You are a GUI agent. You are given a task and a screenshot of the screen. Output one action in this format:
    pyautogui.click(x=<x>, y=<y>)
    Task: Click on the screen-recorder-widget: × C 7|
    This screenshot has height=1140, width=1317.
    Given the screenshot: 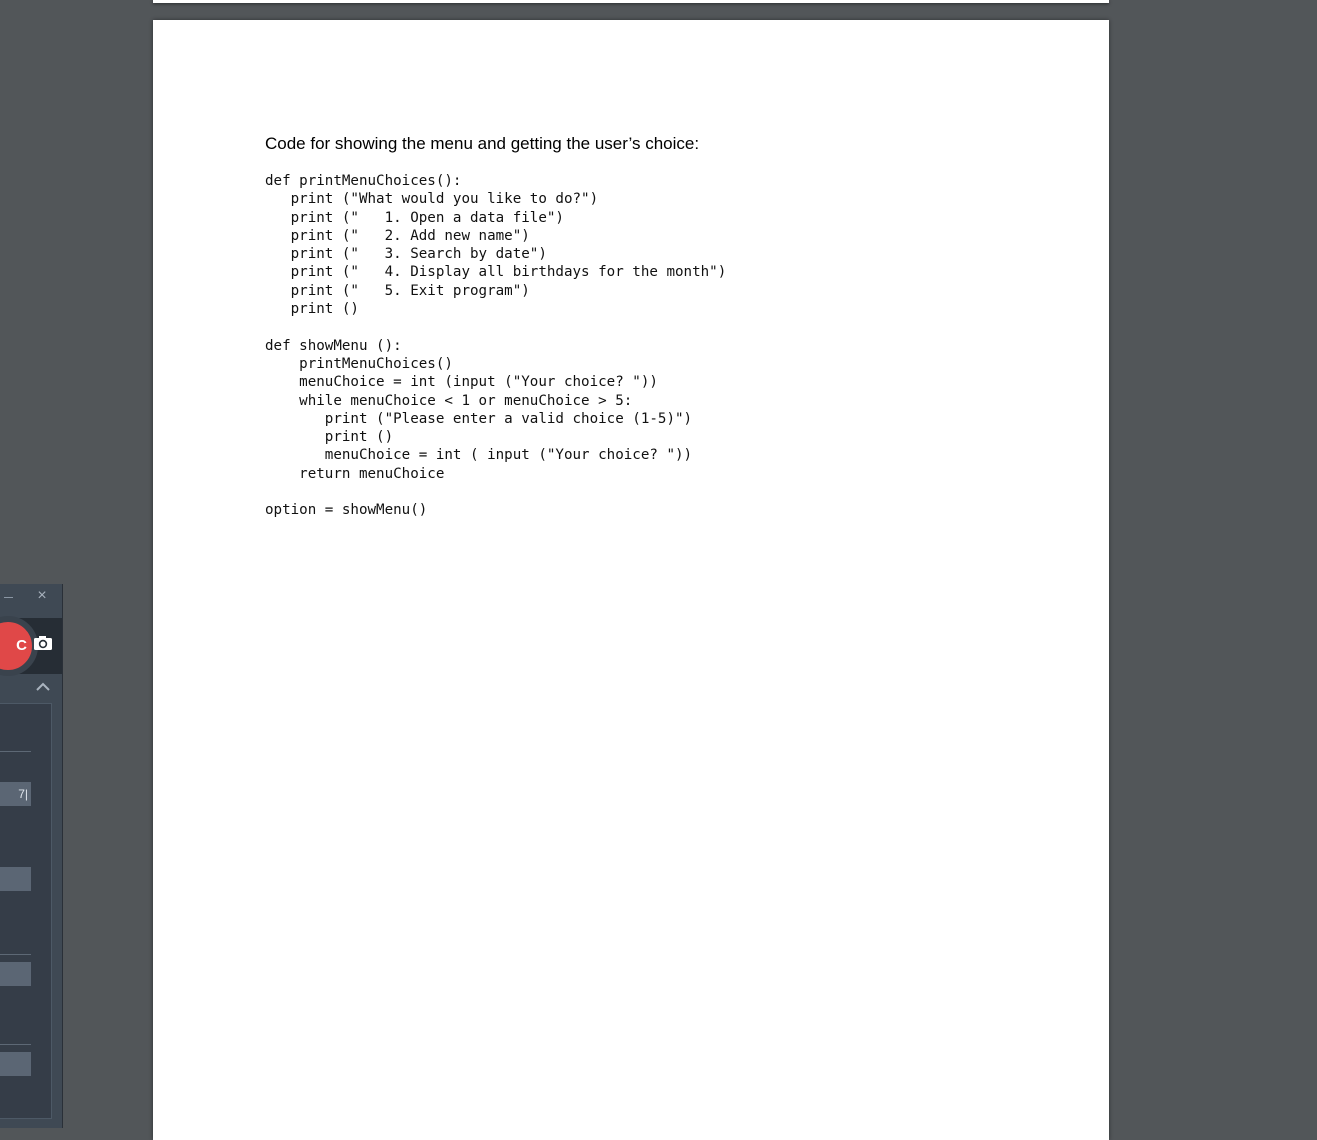 What is the action you would take?
    pyautogui.click(x=31, y=856)
    